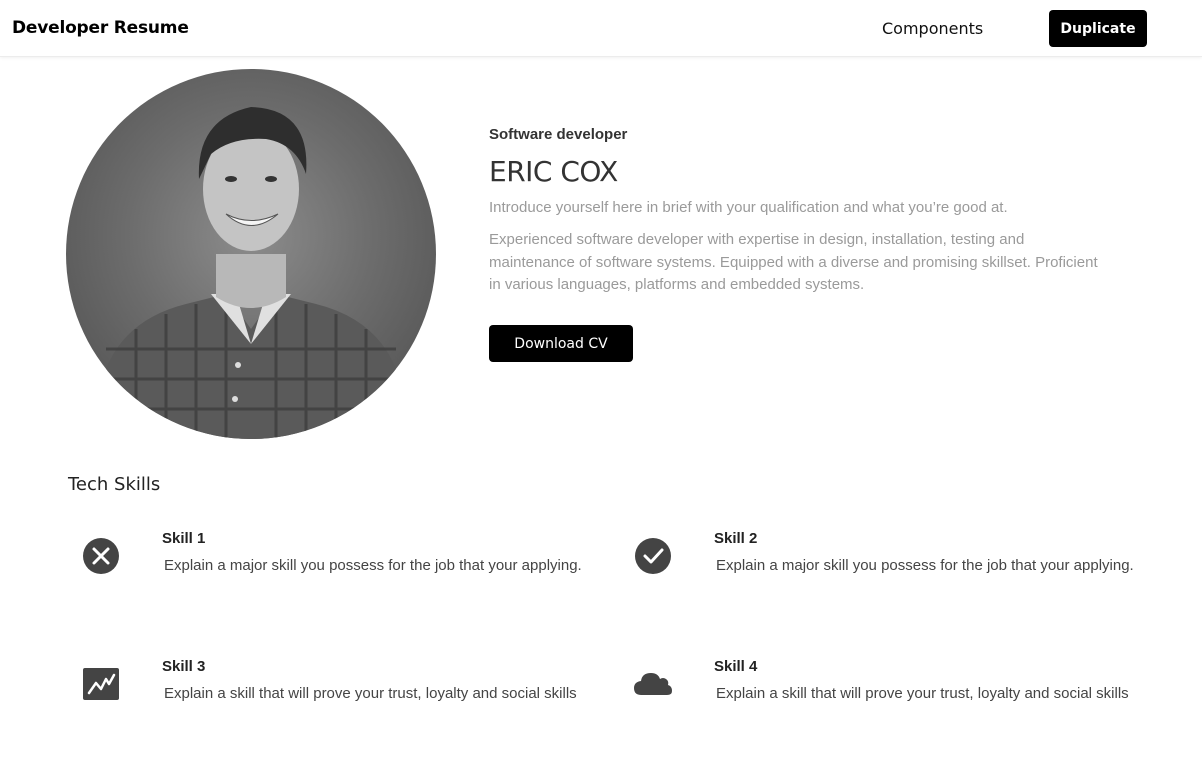 Image resolution: width=1202 pixels, height=768 pixels. I want to click on cloud-icon, so click(652, 685).